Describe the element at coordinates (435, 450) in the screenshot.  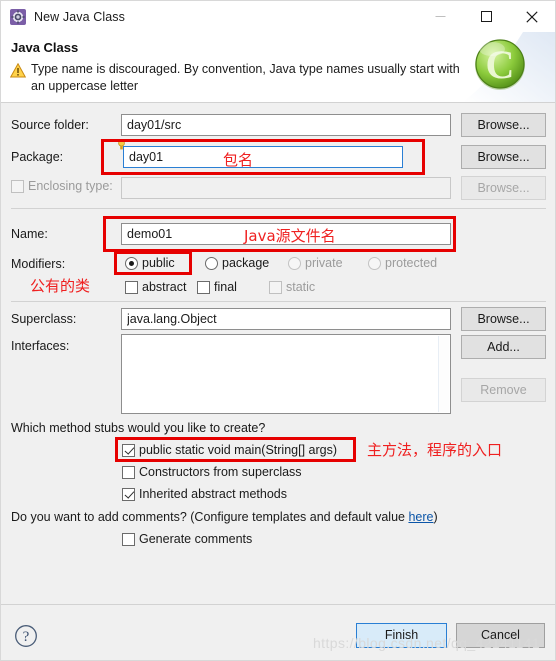
I see `annotation-label-main: 主方法，程序的入口` at that location.